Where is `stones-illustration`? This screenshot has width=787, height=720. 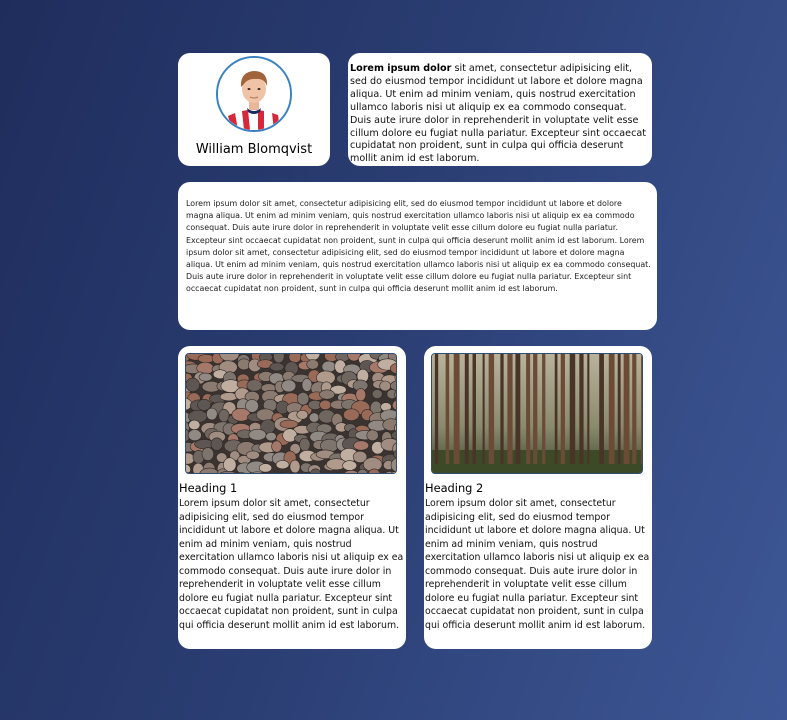
stones-illustration is located at coordinates (291, 413).